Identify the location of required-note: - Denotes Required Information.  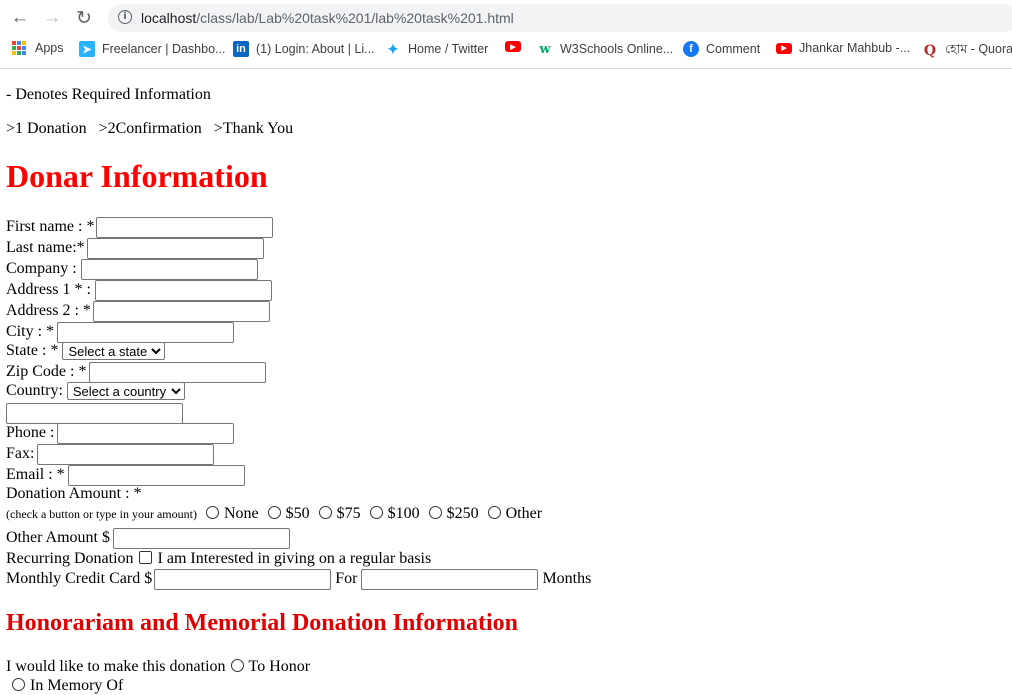
(108, 94).